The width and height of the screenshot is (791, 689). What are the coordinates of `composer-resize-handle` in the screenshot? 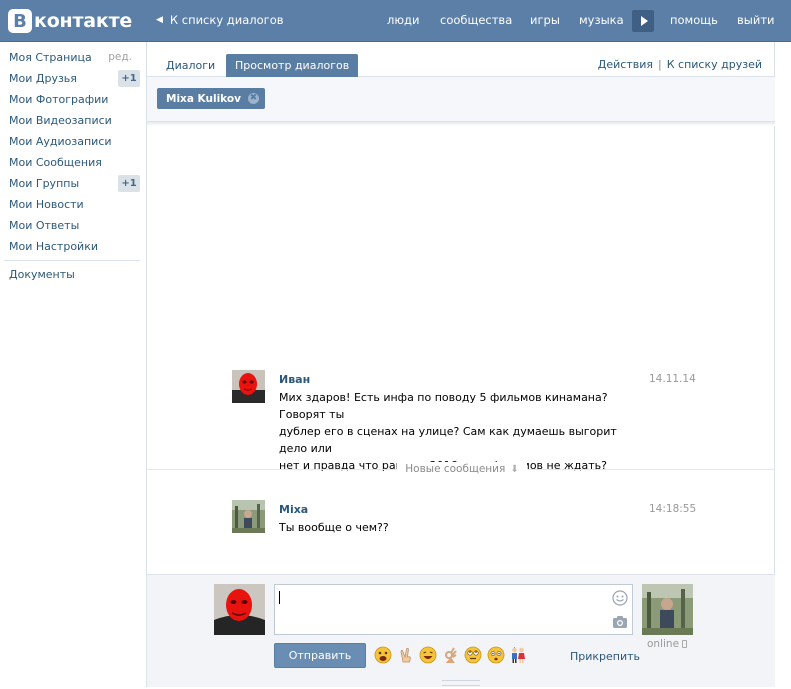 It's located at (461, 683).